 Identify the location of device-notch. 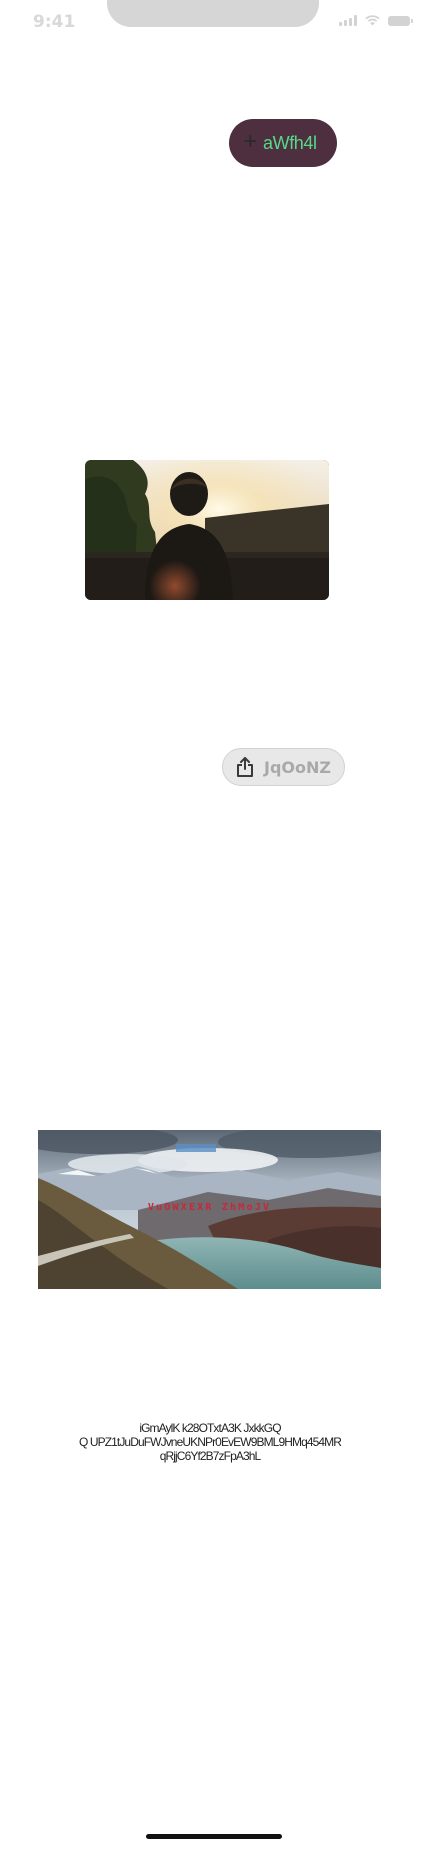
(213, 13).